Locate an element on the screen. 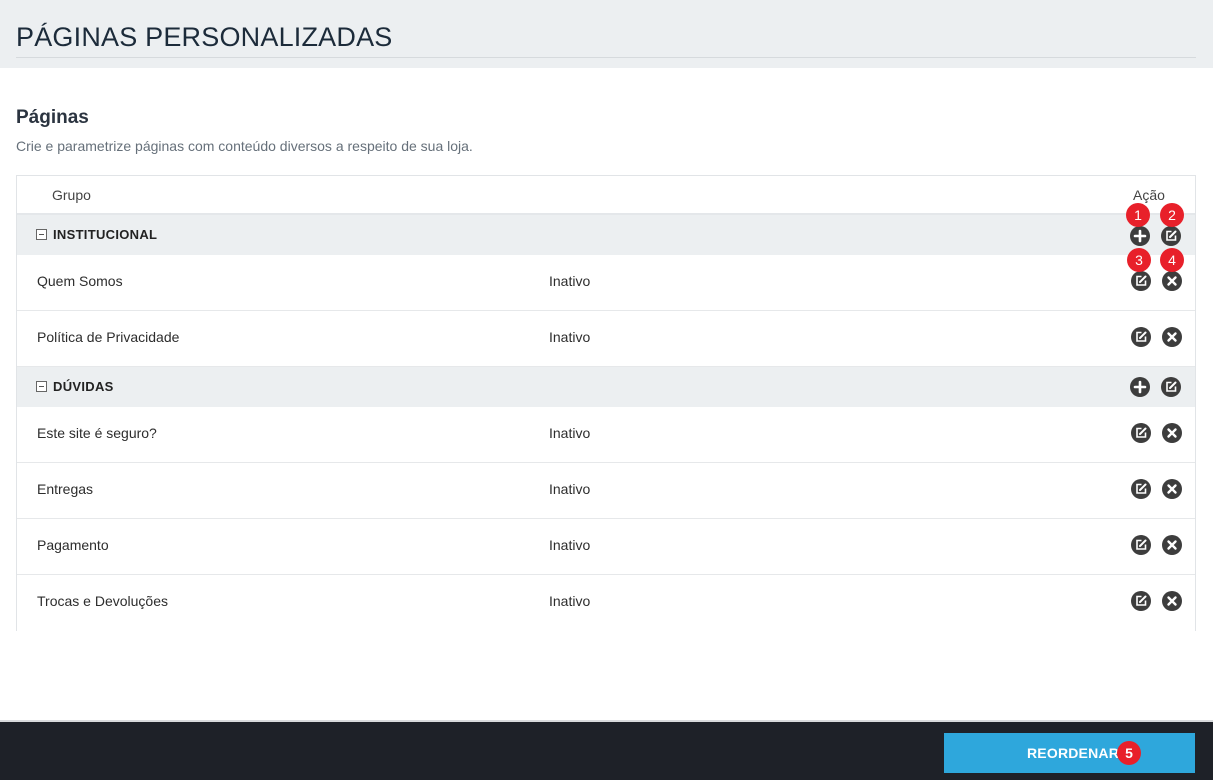 The width and height of the screenshot is (1213, 780). group-row-duvidas: DÚVIDAS is located at coordinates (606, 387).